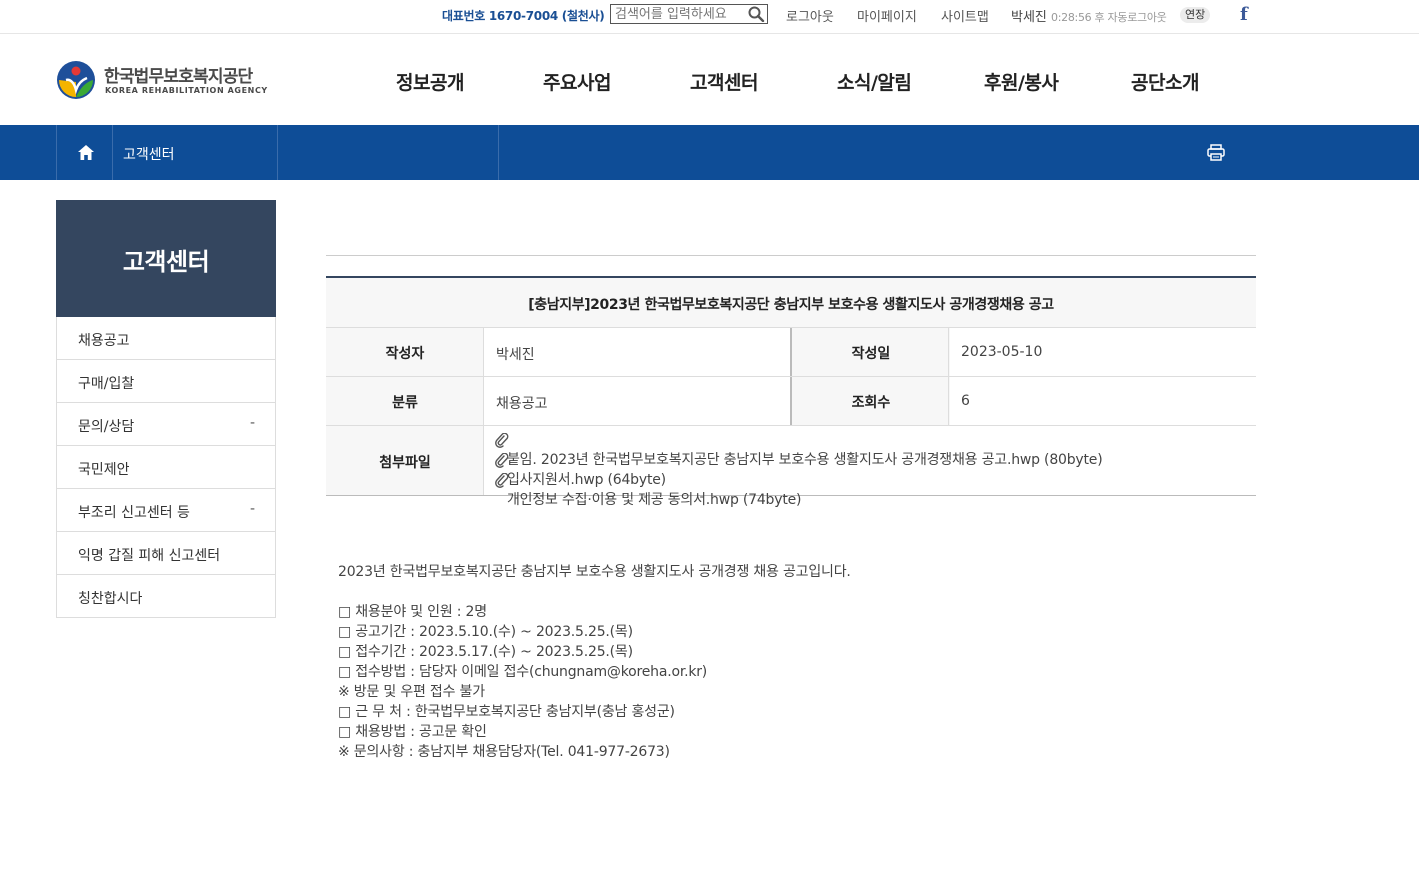 This screenshot has width=1419, height=895. Describe the element at coordinates (106, 427) in the screenshot. I see `side-menu-item-label: 문의/상담` at that location.